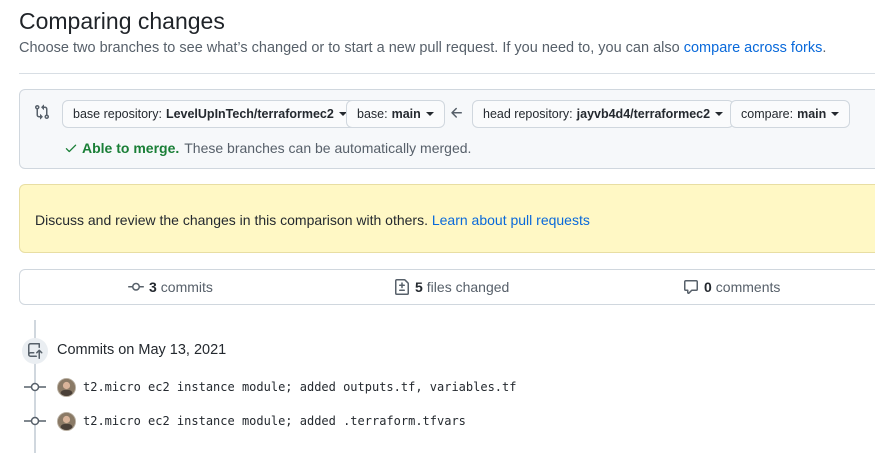 This screenshot has height=453, width=875. What do you see at coordinates (186, 287) in the screenshot?
I see `commits-label: commits` at bounding box center [186, 287].